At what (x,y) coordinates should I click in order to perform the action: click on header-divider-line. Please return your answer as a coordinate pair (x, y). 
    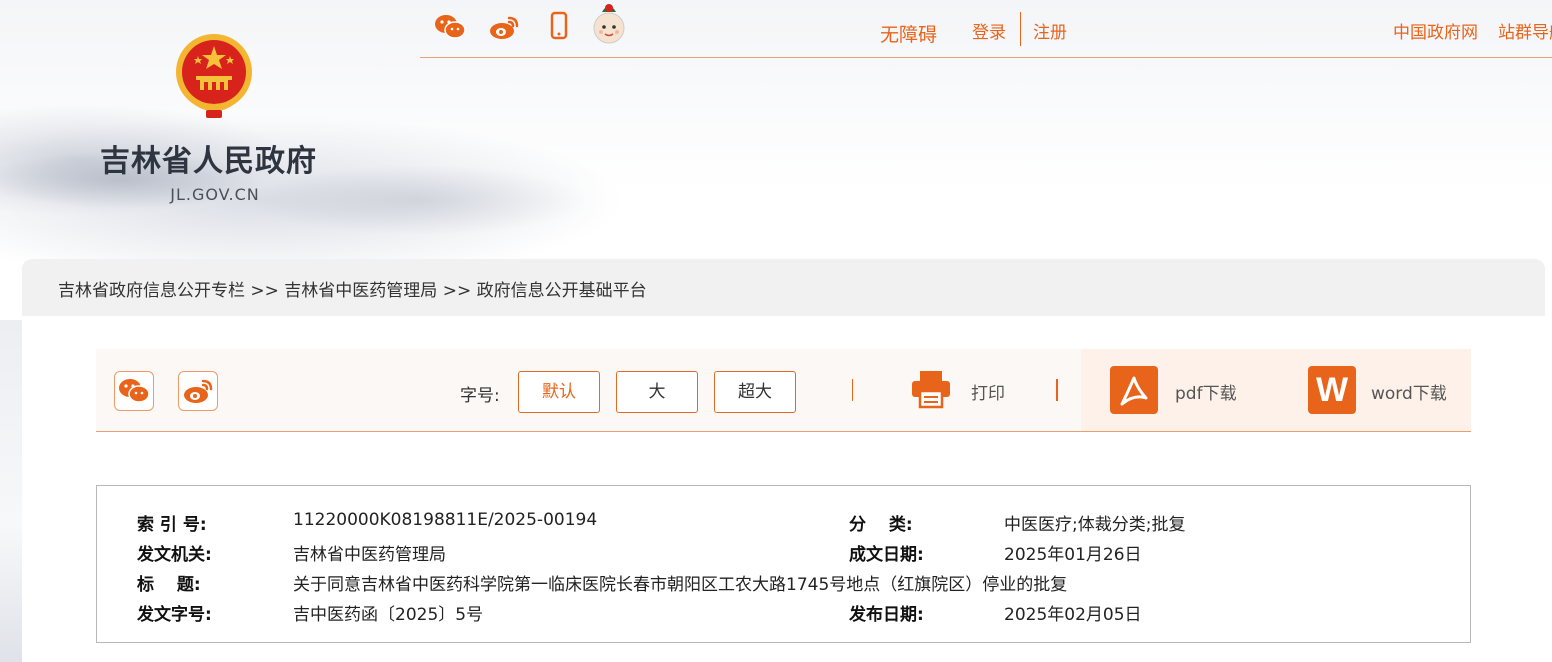
    Looking at the image, I should click on (986, 57).